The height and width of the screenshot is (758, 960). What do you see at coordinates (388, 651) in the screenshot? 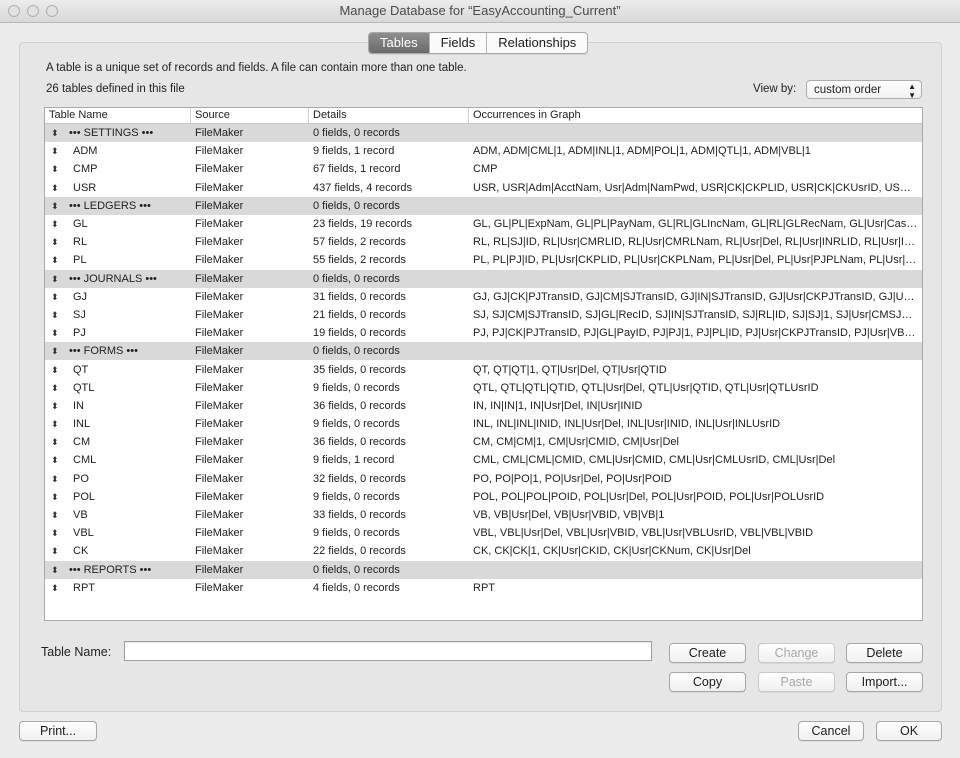
I see `table-name-input` at bounding box center [388, 651].